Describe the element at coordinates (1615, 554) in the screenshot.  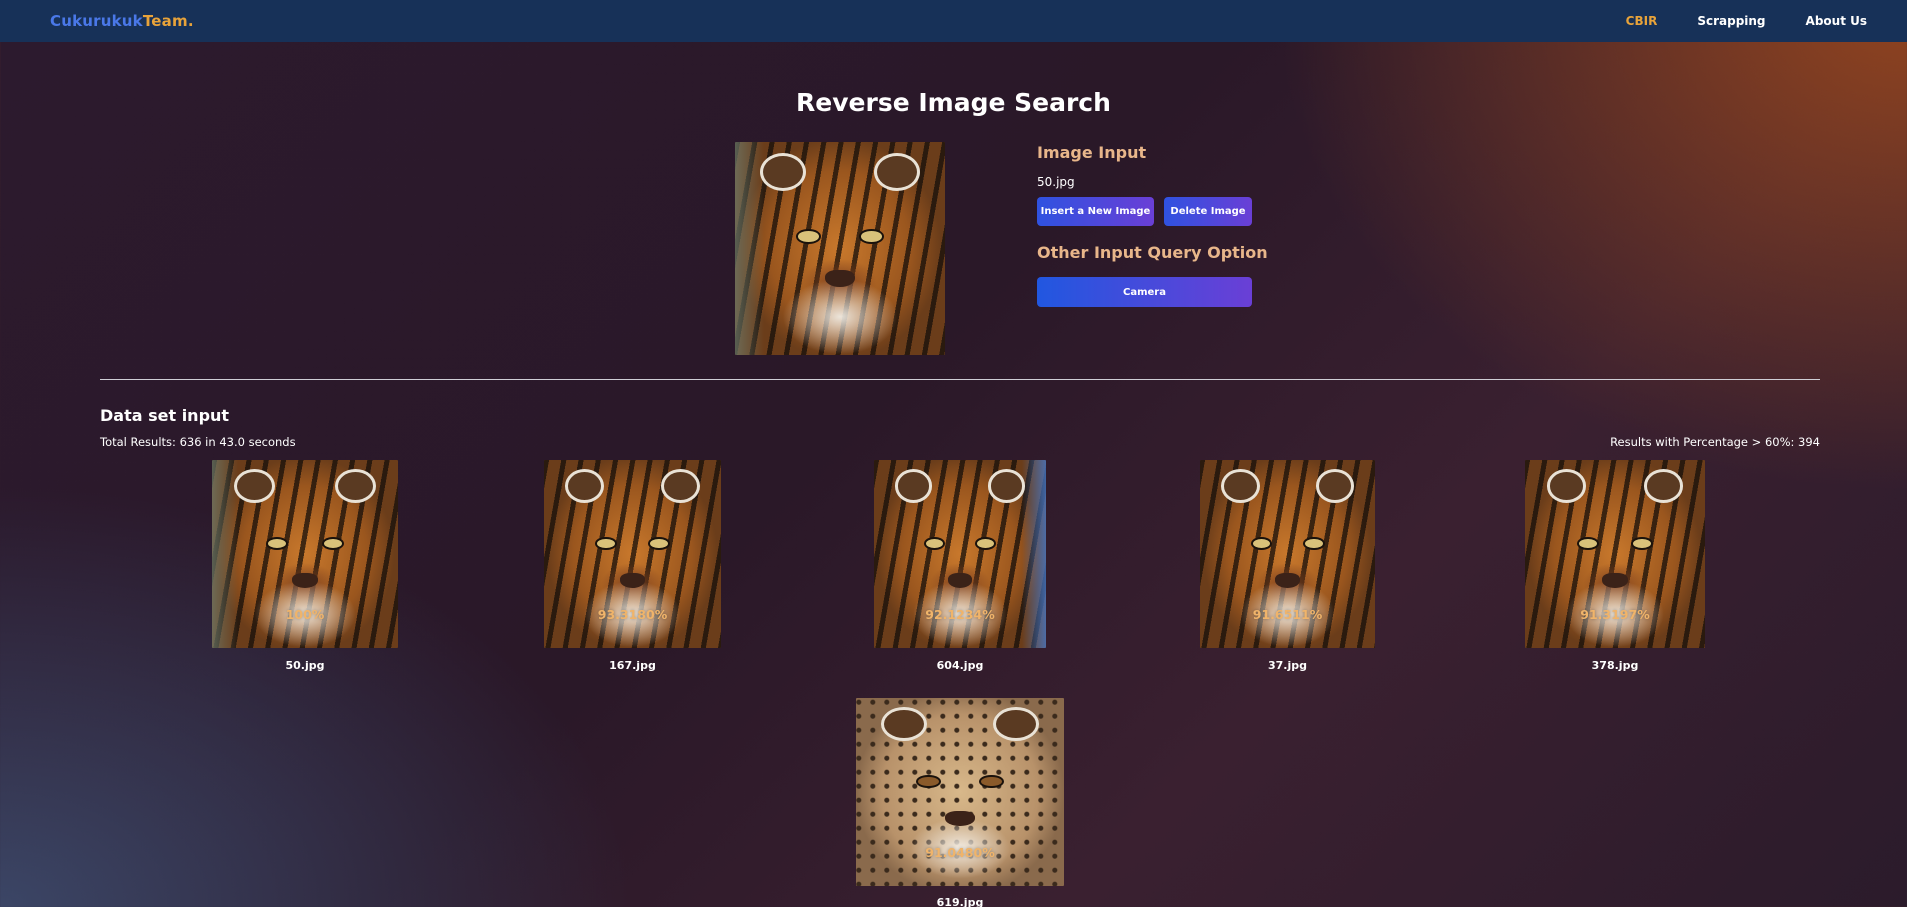
I see `result-image: 91.3197%` at that location.